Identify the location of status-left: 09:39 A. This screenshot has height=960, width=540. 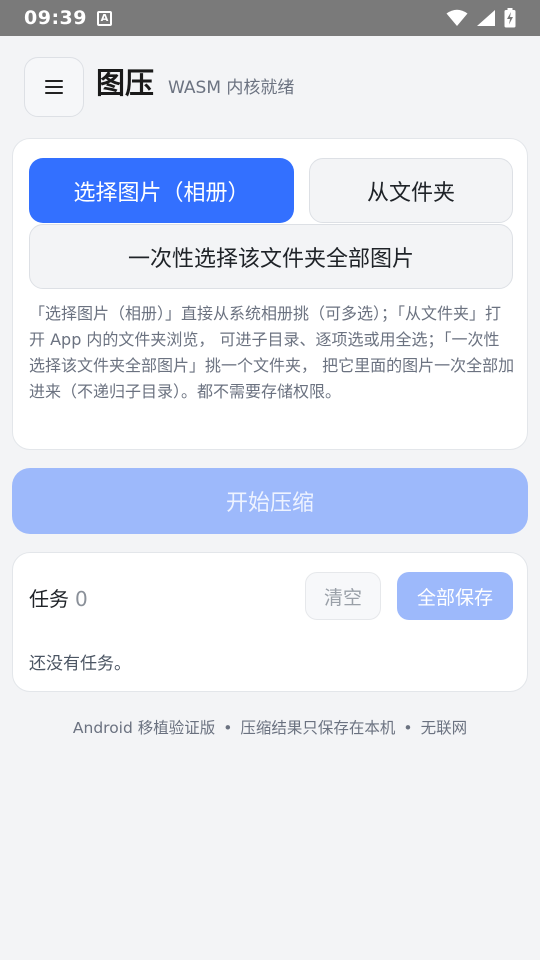
(68, 18).